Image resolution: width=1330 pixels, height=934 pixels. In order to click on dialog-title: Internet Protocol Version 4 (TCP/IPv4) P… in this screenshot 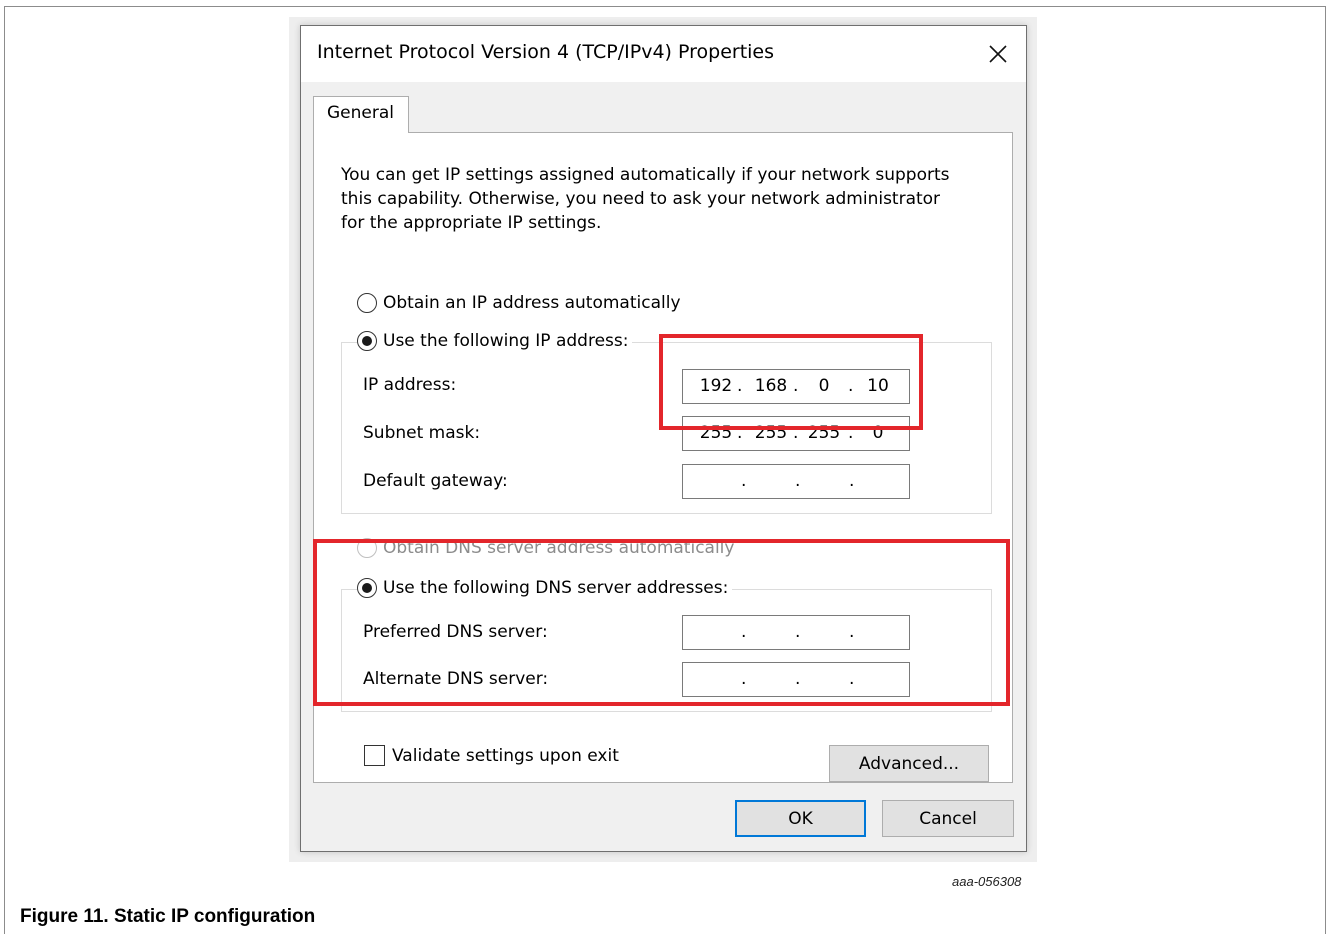, I will do `click(546, 52)`.